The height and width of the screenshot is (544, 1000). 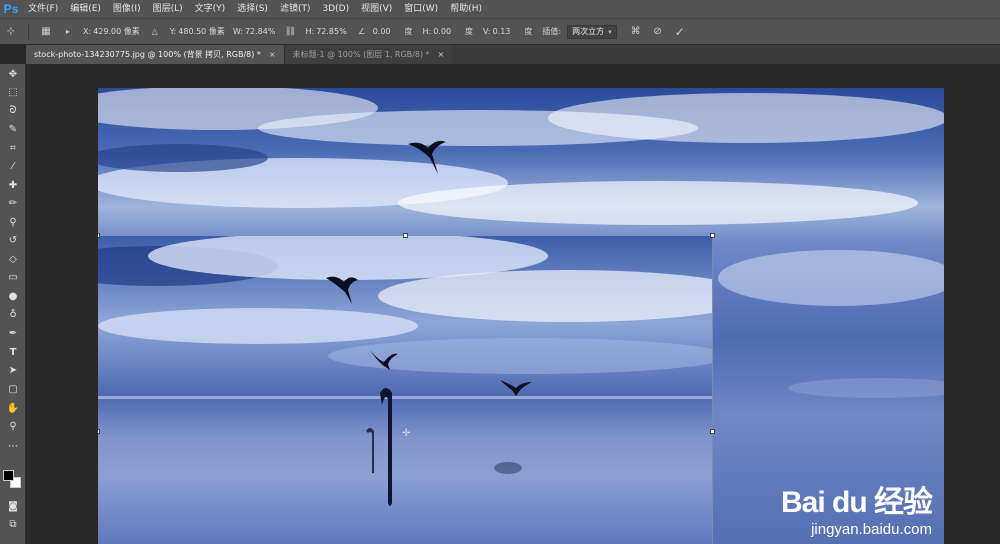 What do you see at coordinates (13, 74) in the screenshot?
I see `move-tool-icon: ✥` at bounding box center [13, 74].